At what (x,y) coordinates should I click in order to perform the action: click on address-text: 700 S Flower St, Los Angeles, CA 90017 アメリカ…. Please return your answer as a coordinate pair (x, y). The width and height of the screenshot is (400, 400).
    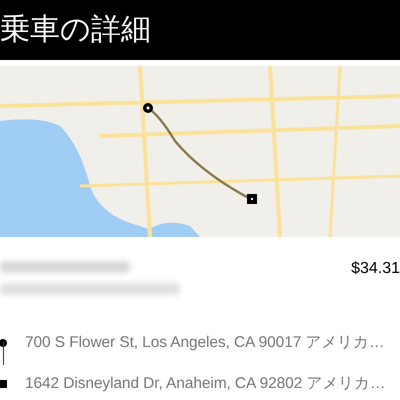
    Looking at the image, I should click on (204, 343).